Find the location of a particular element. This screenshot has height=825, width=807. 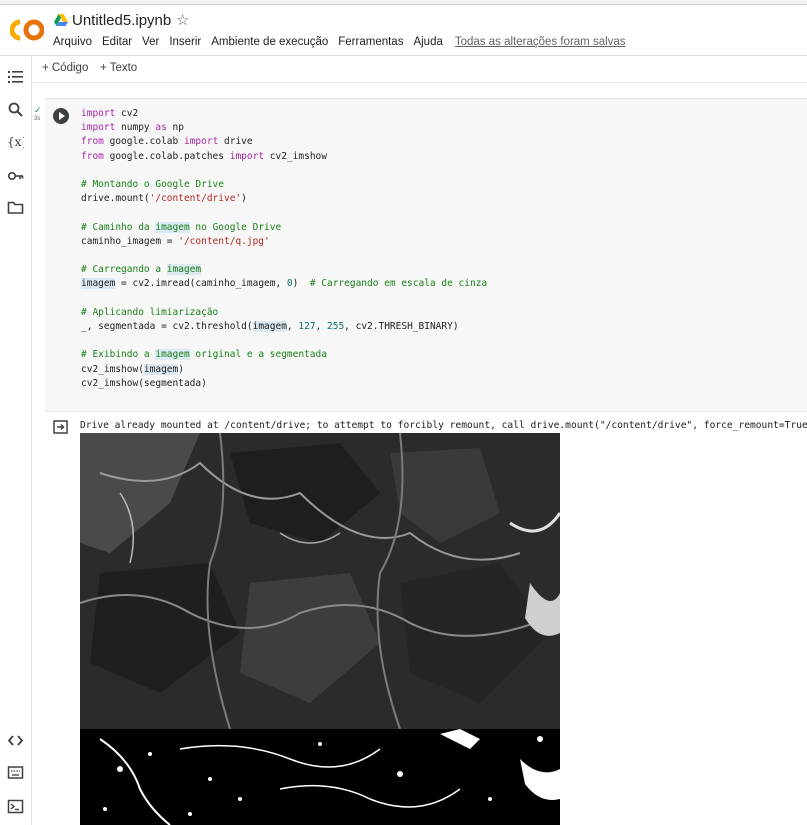

output-actions-icon is located at coordinates (61, 427).